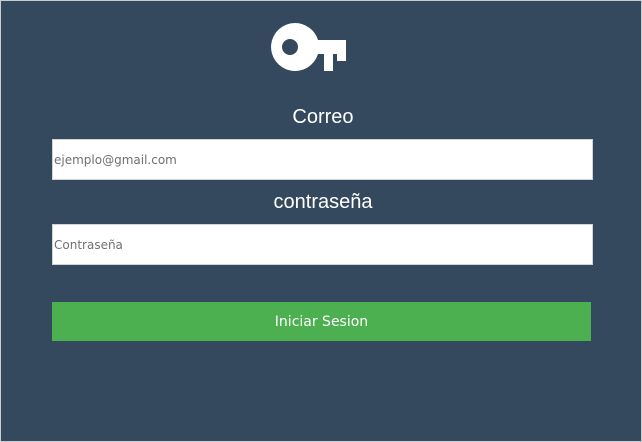  I want to click on email-label: Correo, so click(323, 117).